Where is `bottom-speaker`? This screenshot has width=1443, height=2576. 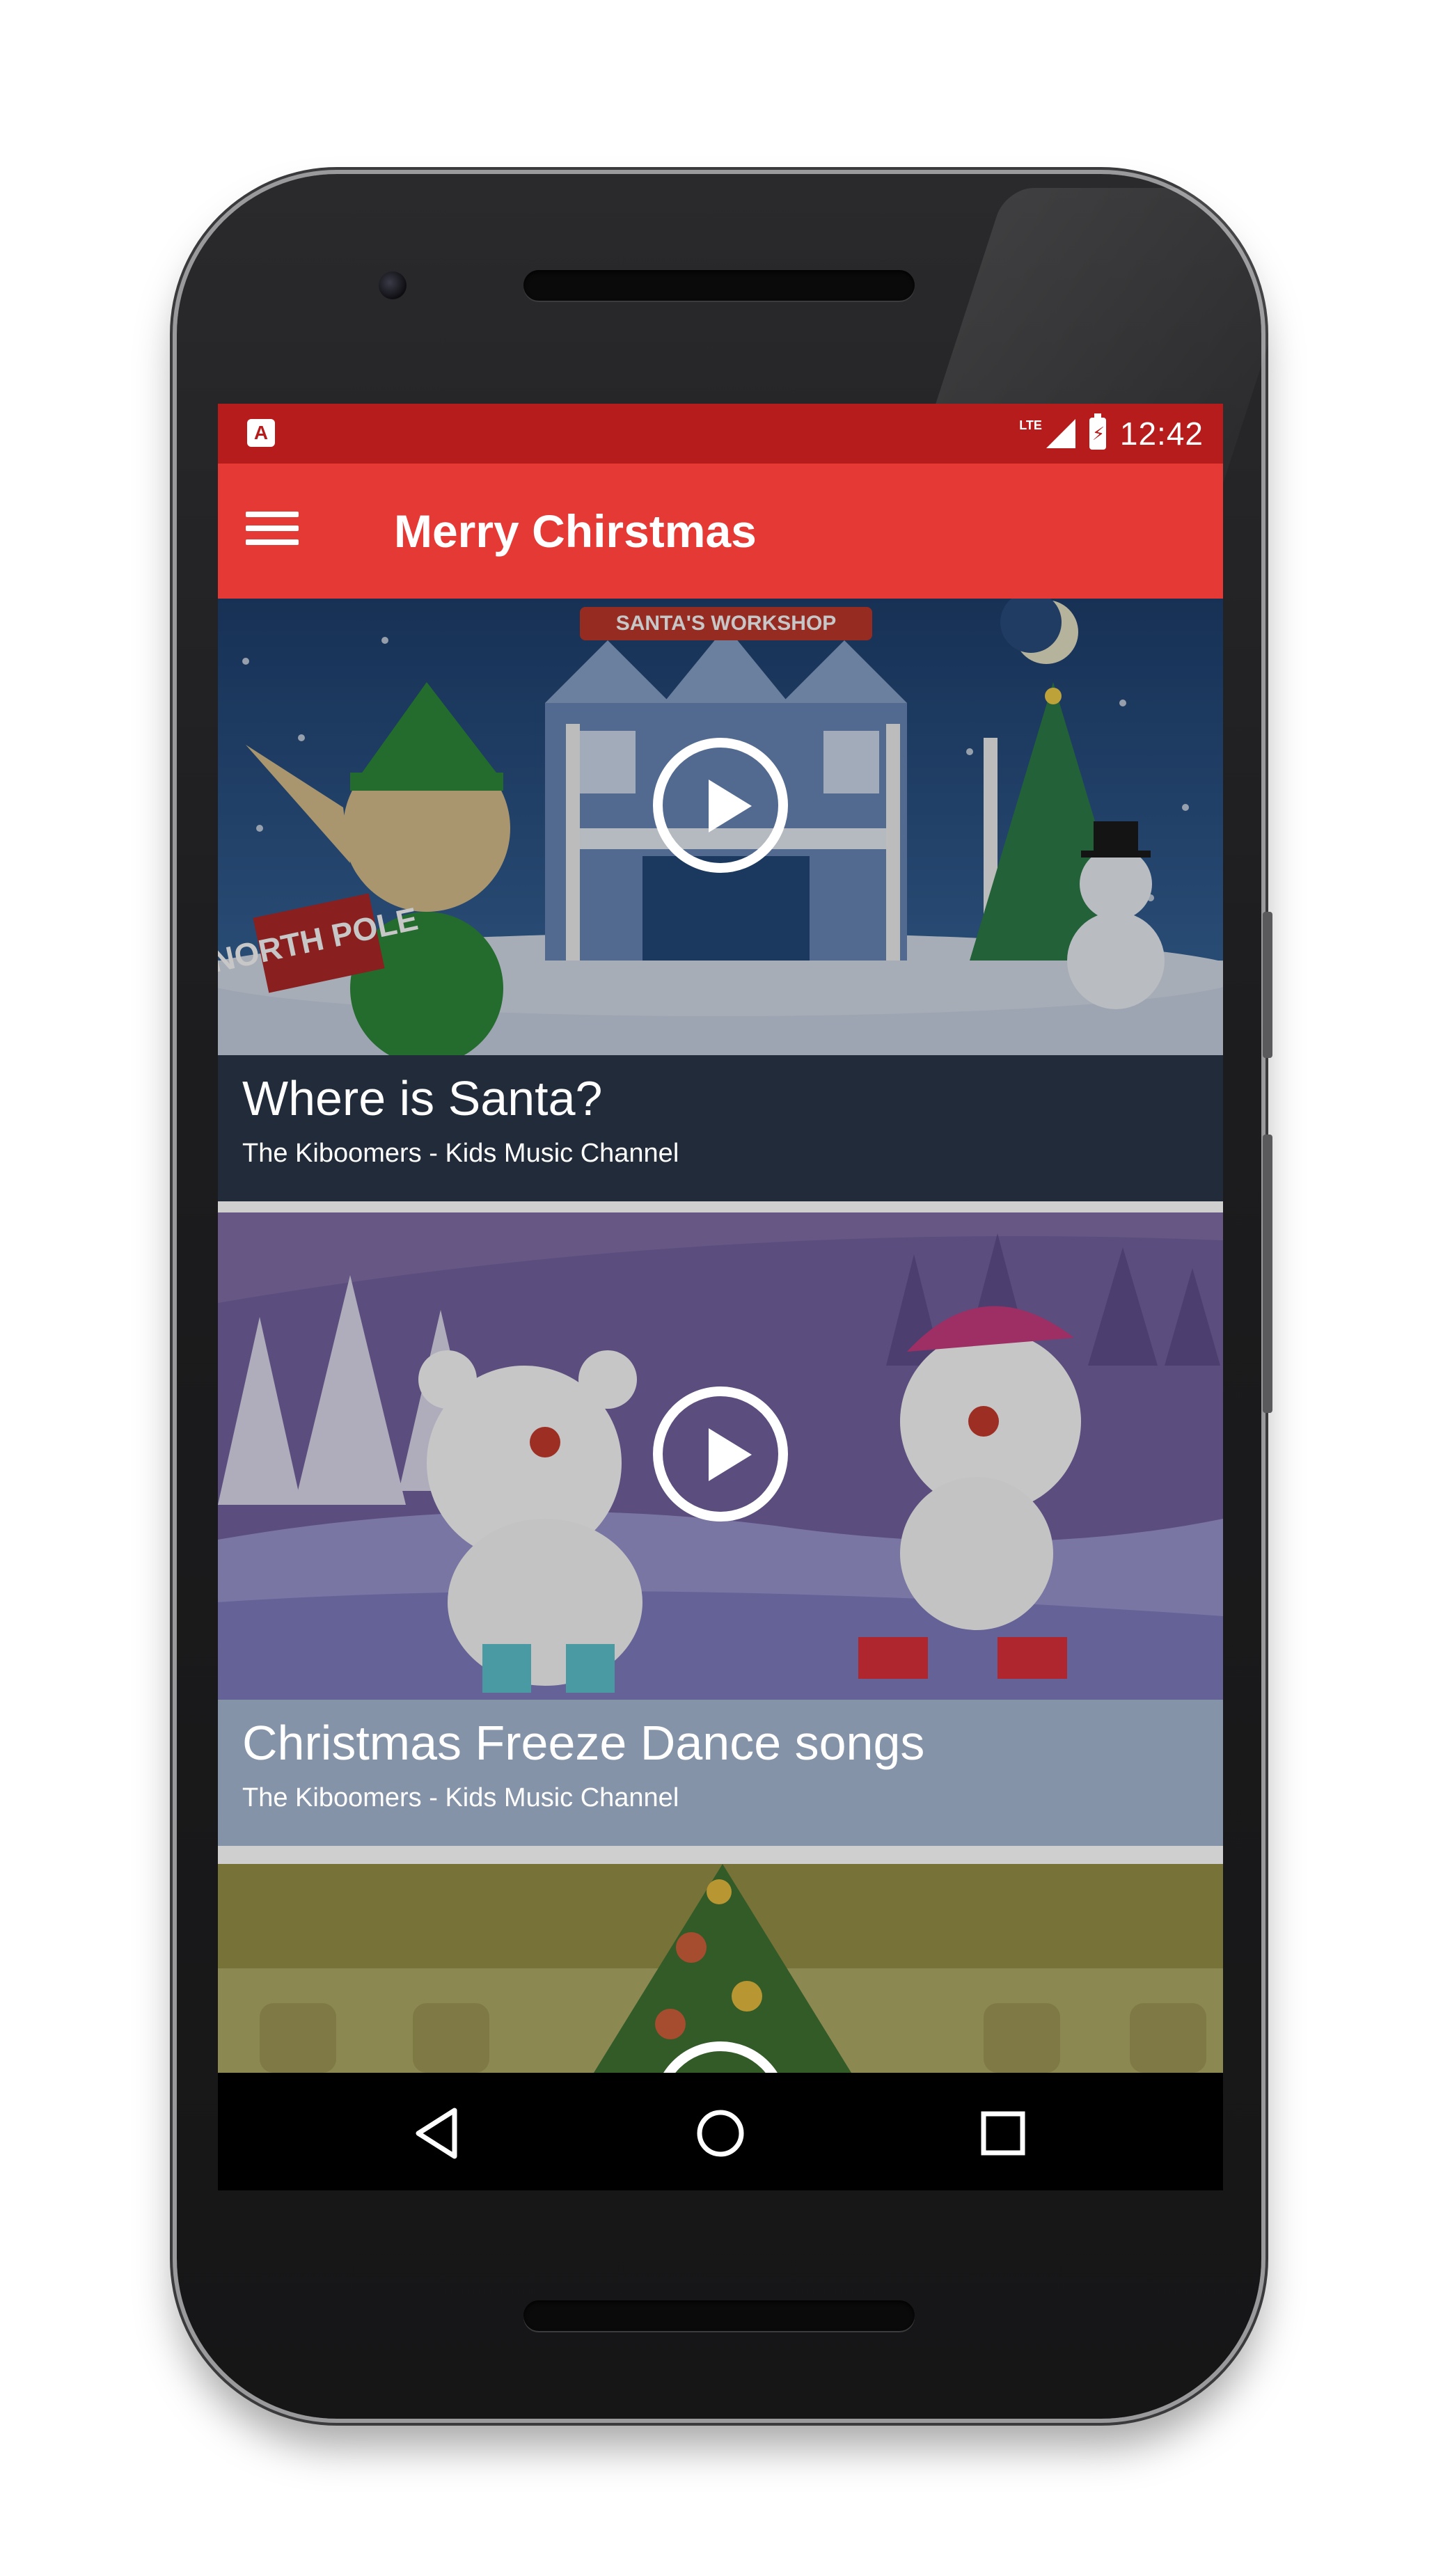 bottom-speaker is located at coordinates (719, 2315).